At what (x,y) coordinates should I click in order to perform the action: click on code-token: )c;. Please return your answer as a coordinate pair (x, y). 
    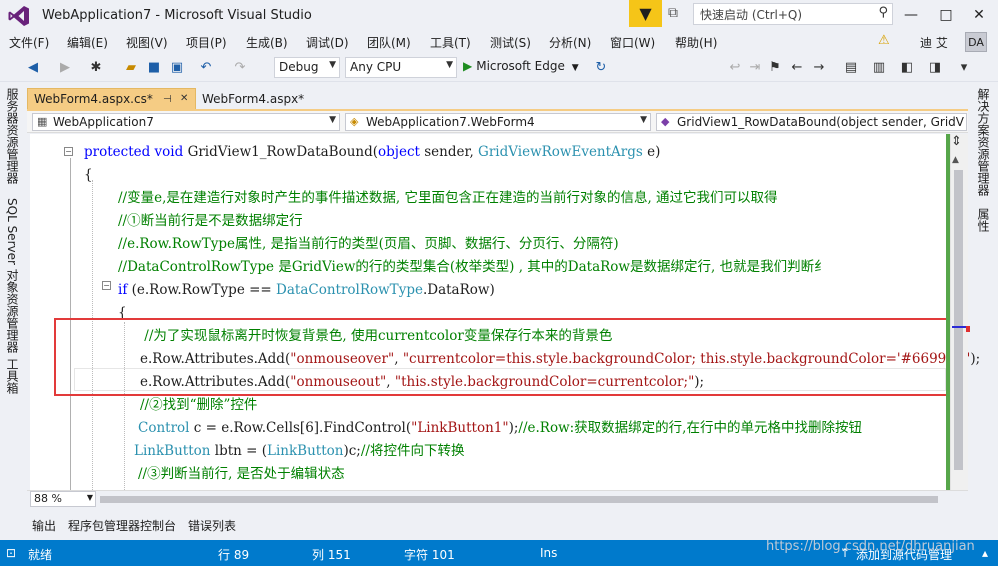
    Looking at the image, I should click on (352, 451).